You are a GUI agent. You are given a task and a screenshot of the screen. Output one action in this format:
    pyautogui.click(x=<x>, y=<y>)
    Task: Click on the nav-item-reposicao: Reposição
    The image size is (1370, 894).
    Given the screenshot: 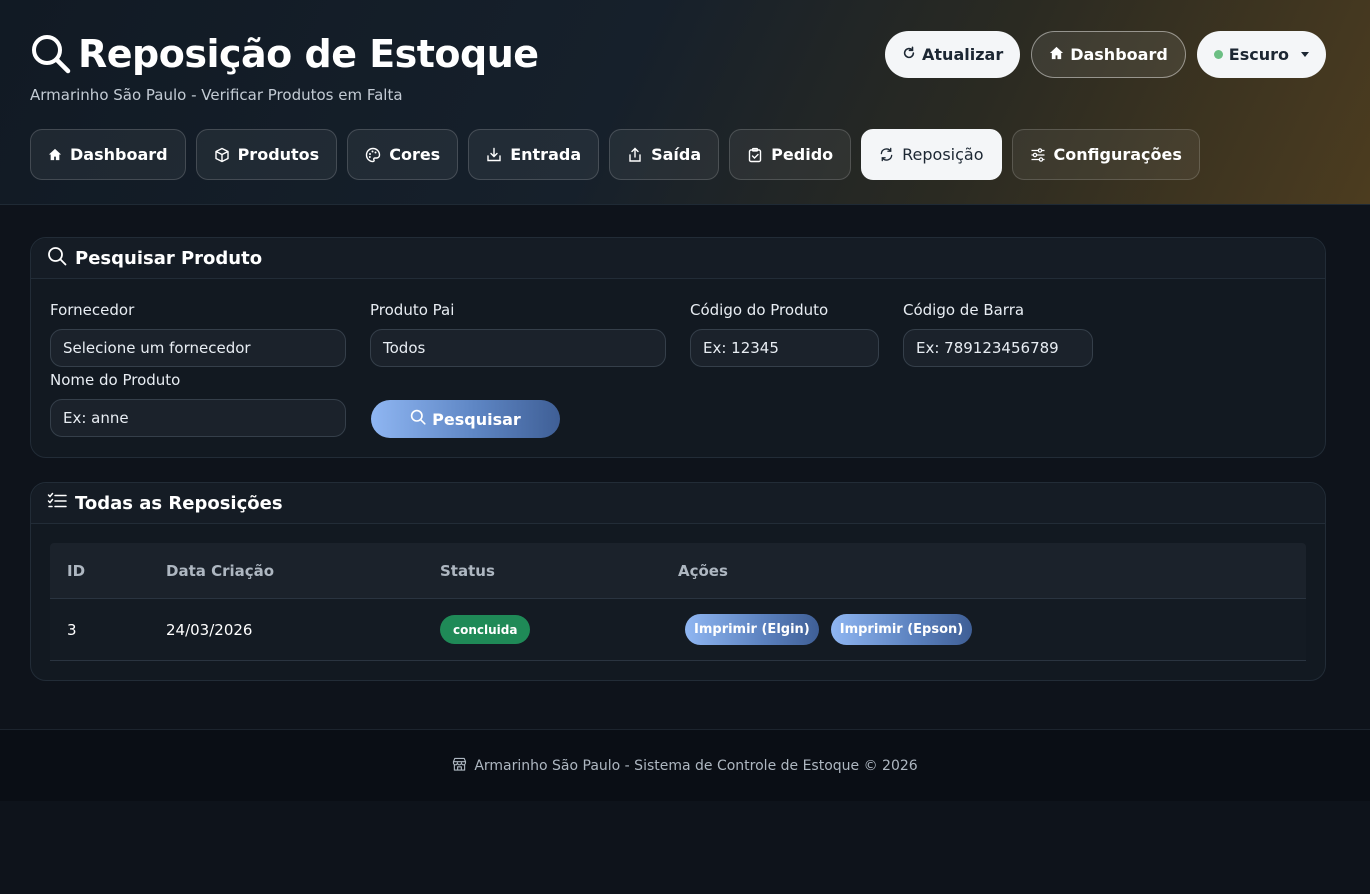 What is the action you would take?
    pyautogui.click(x=931, y=154)
    